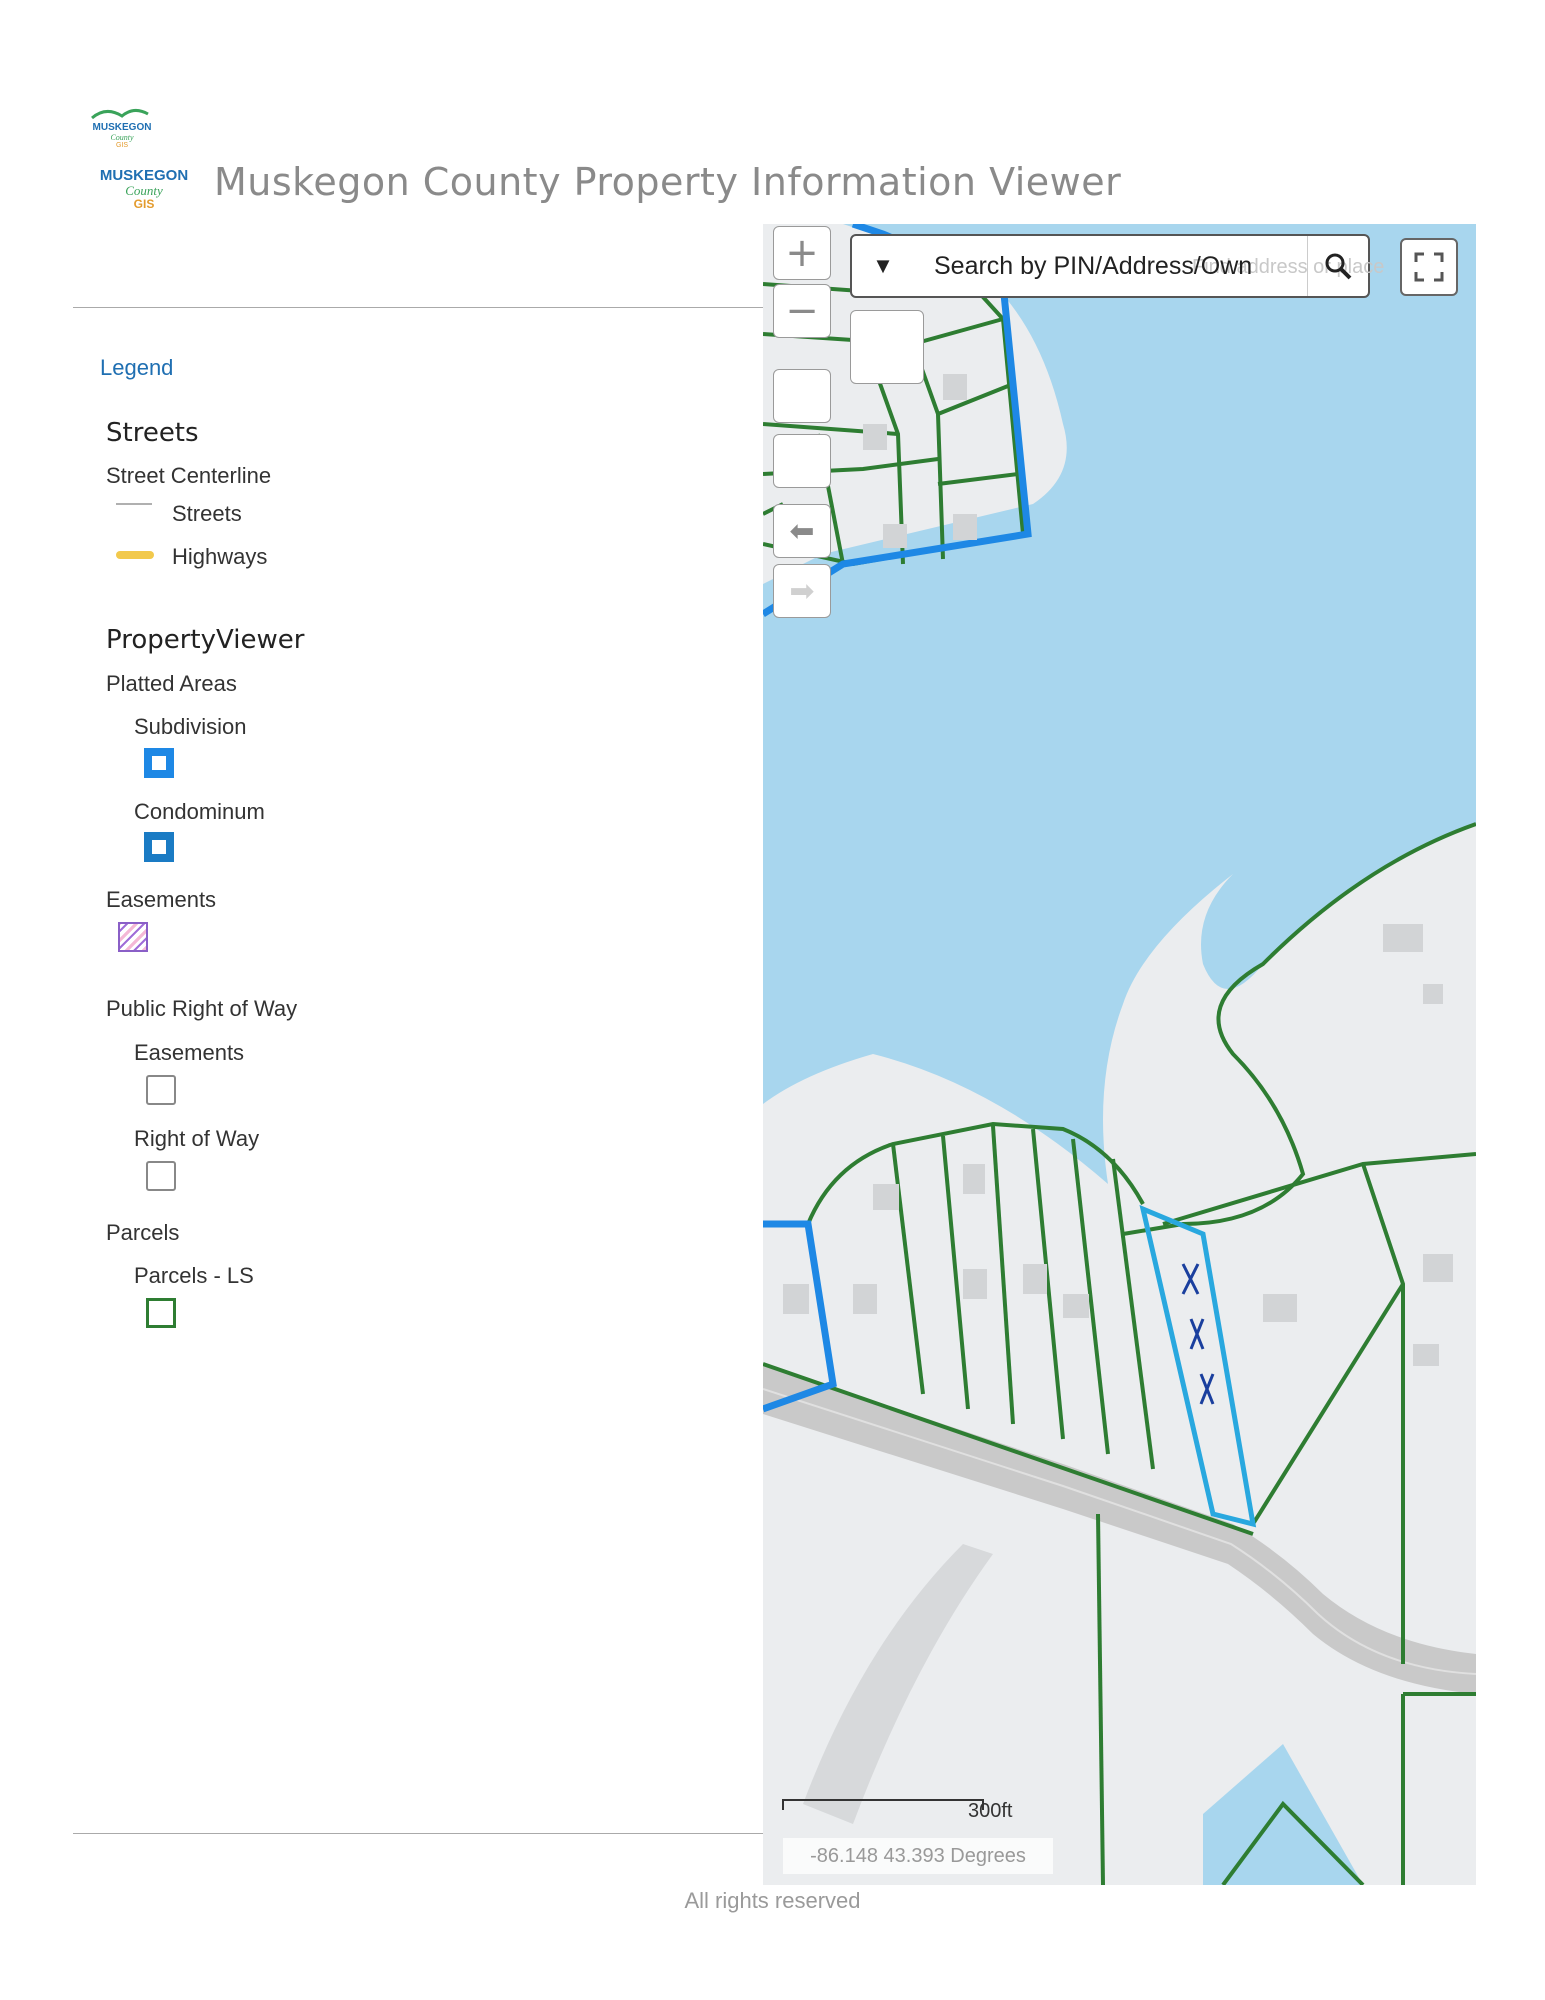  I want to click on group-title-public-right-of-way: Public Right of Way, so click(202, 1008).